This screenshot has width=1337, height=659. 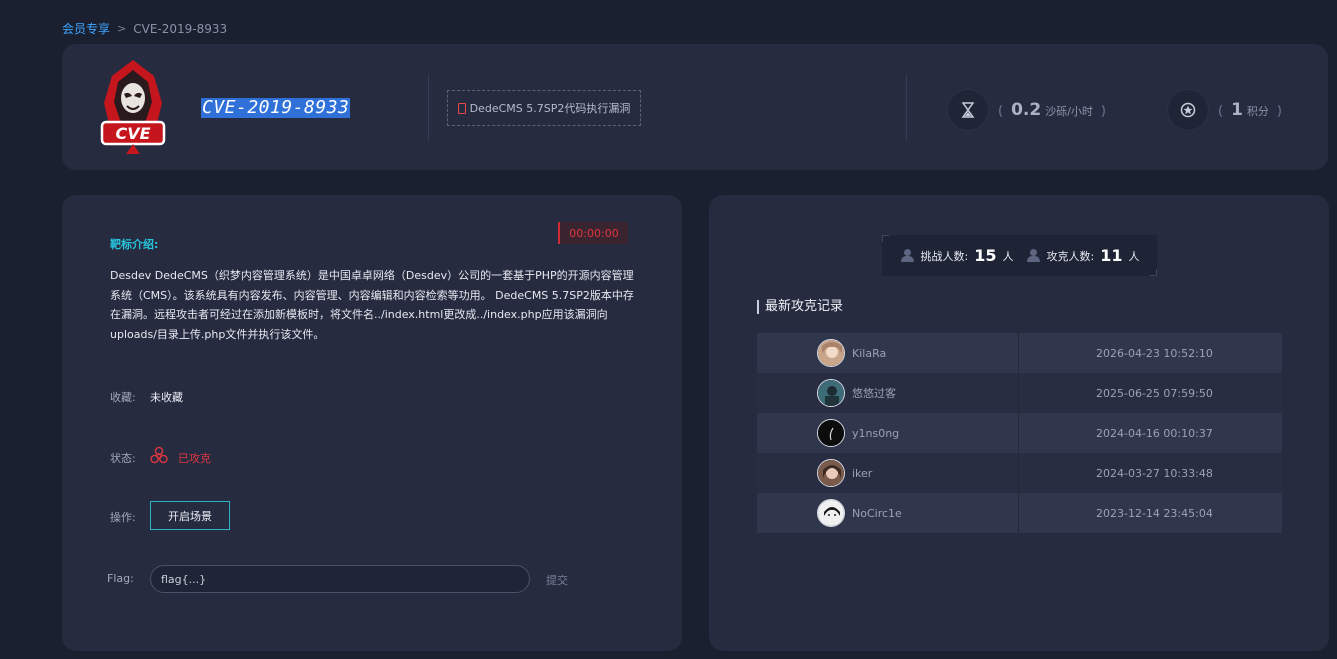 What do you see at coordinates (123, 397) in the screenshot?
I see `favorite-label: 收藏:` at bounding box center [123, 397].